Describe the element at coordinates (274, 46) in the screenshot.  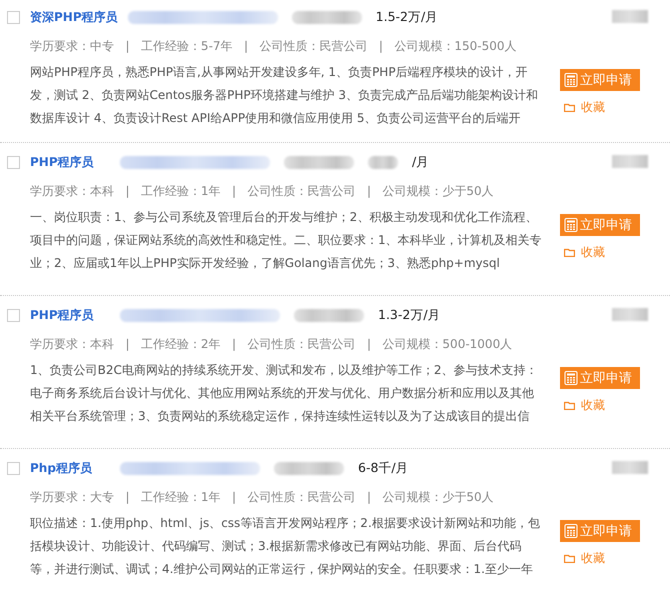
I see `job-requirements: 学历要求：中专 | 工作经验：5-7年 | 公司性质：民营公司 | 公司规模：150-500人` at that location.